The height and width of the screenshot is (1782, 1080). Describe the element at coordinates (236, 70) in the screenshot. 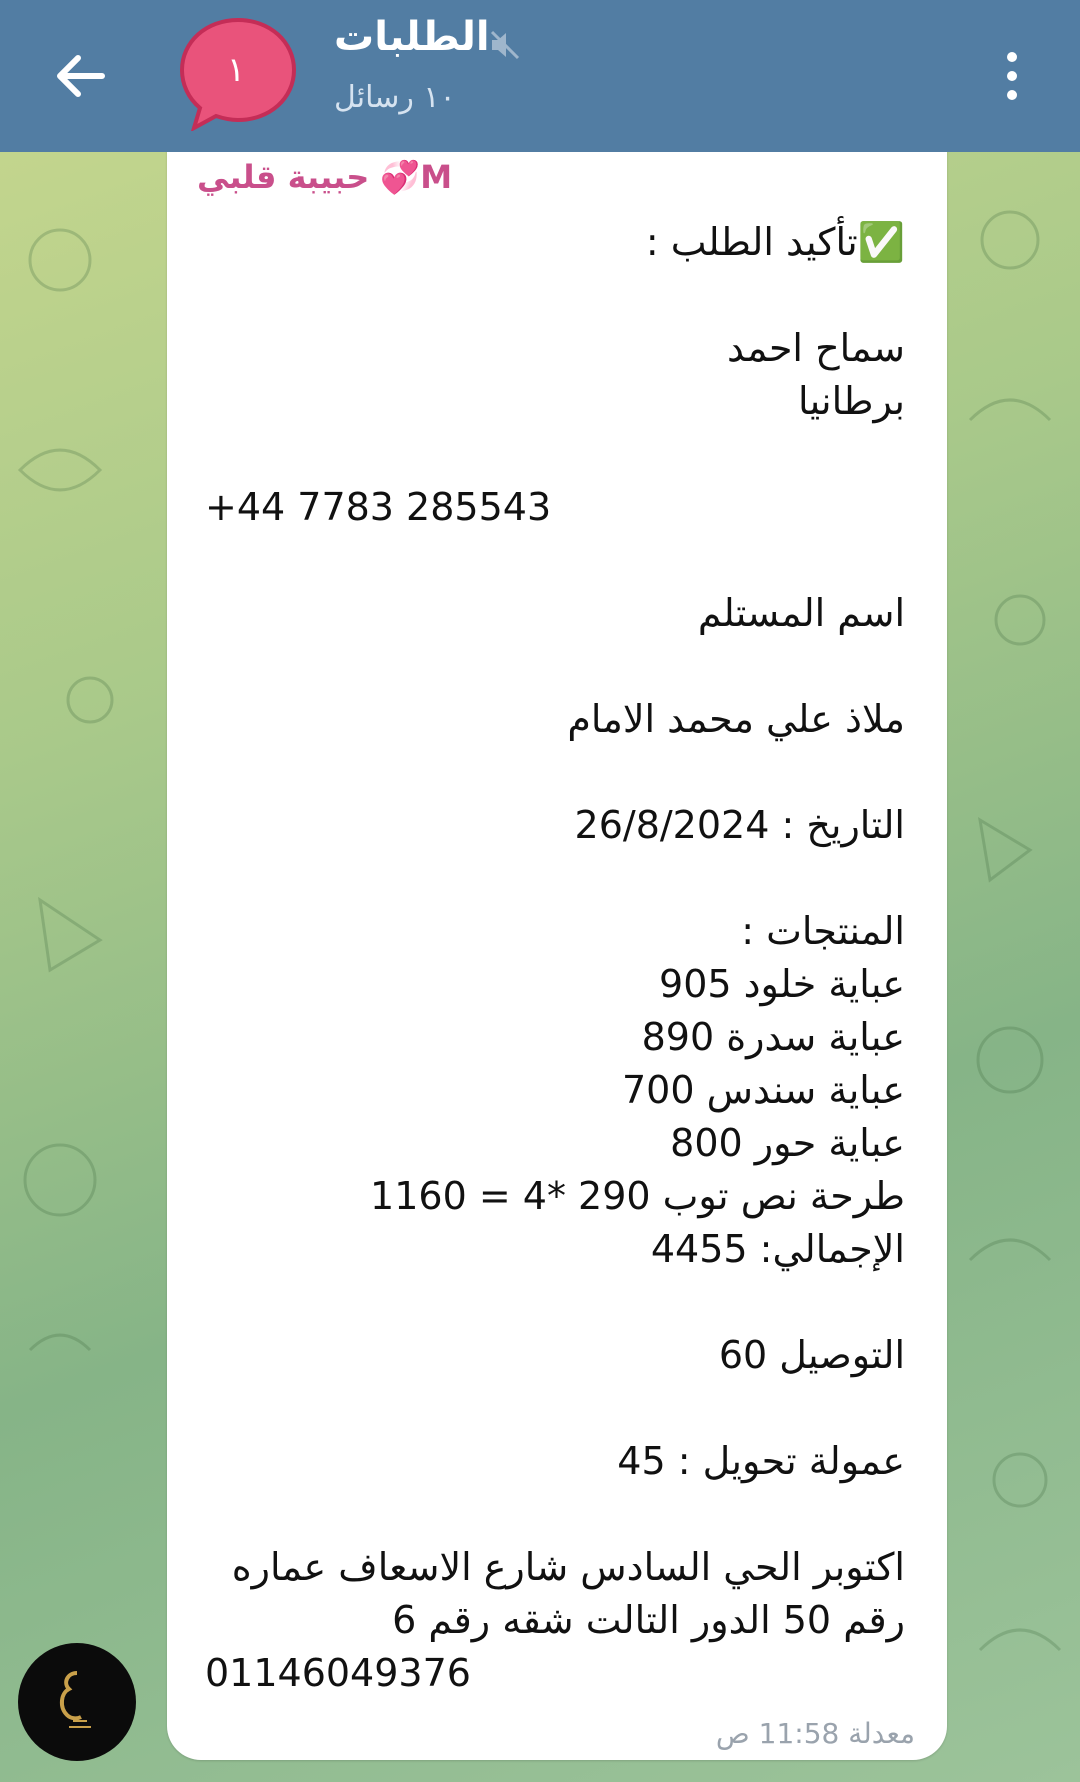

I see `avatar-label: ١` at that location.